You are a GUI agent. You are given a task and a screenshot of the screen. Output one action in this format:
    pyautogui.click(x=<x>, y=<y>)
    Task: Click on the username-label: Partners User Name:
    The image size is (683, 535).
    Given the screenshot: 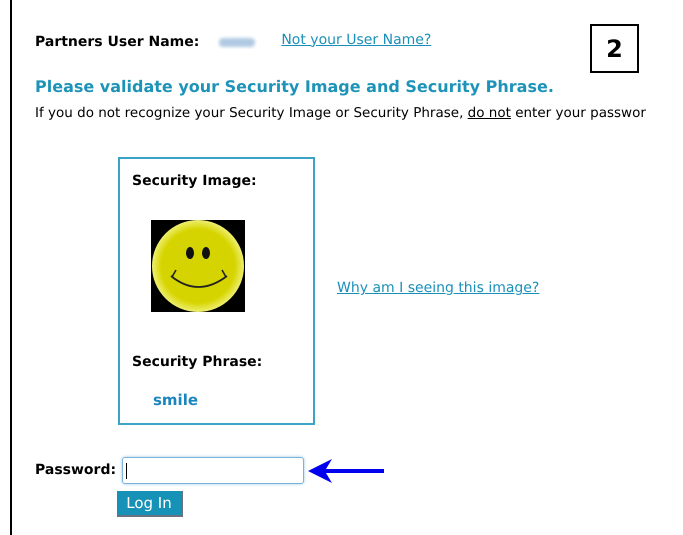 What is the action you would take?
    pyautogui.click(x=117, y=42)
    